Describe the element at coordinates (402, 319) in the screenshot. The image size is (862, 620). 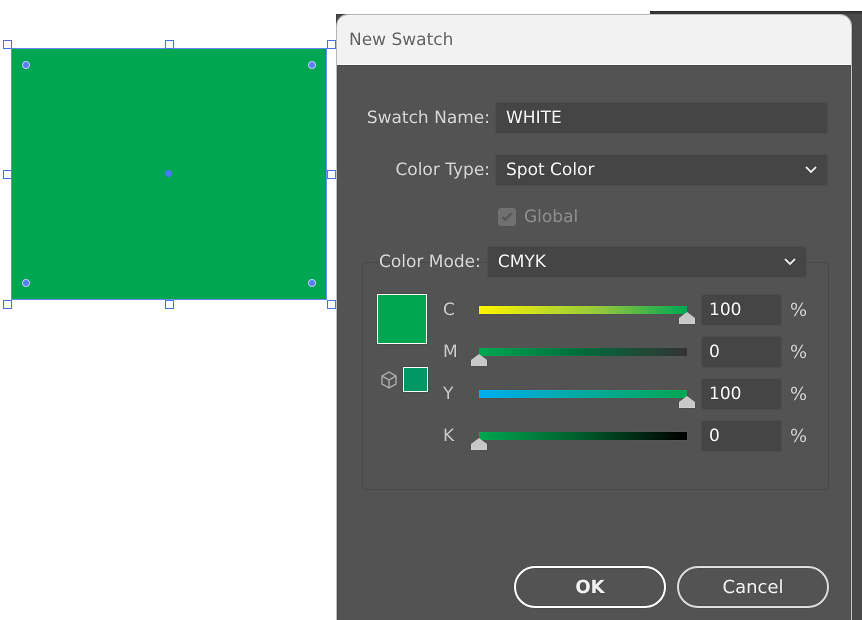
I see `color-preview-swatch` at that location.